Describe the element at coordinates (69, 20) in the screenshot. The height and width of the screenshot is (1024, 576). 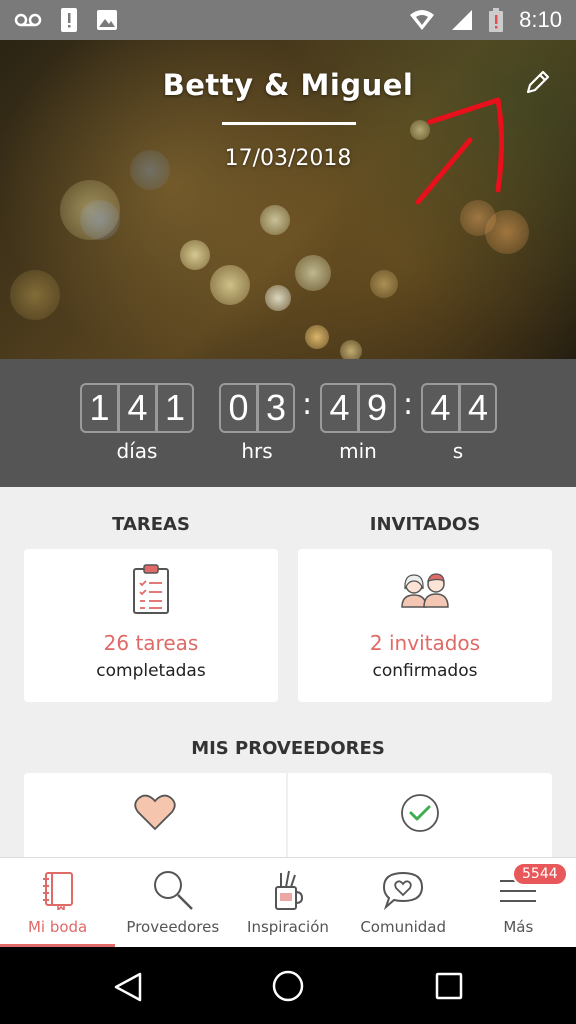
I see `alert-icon` at that location.